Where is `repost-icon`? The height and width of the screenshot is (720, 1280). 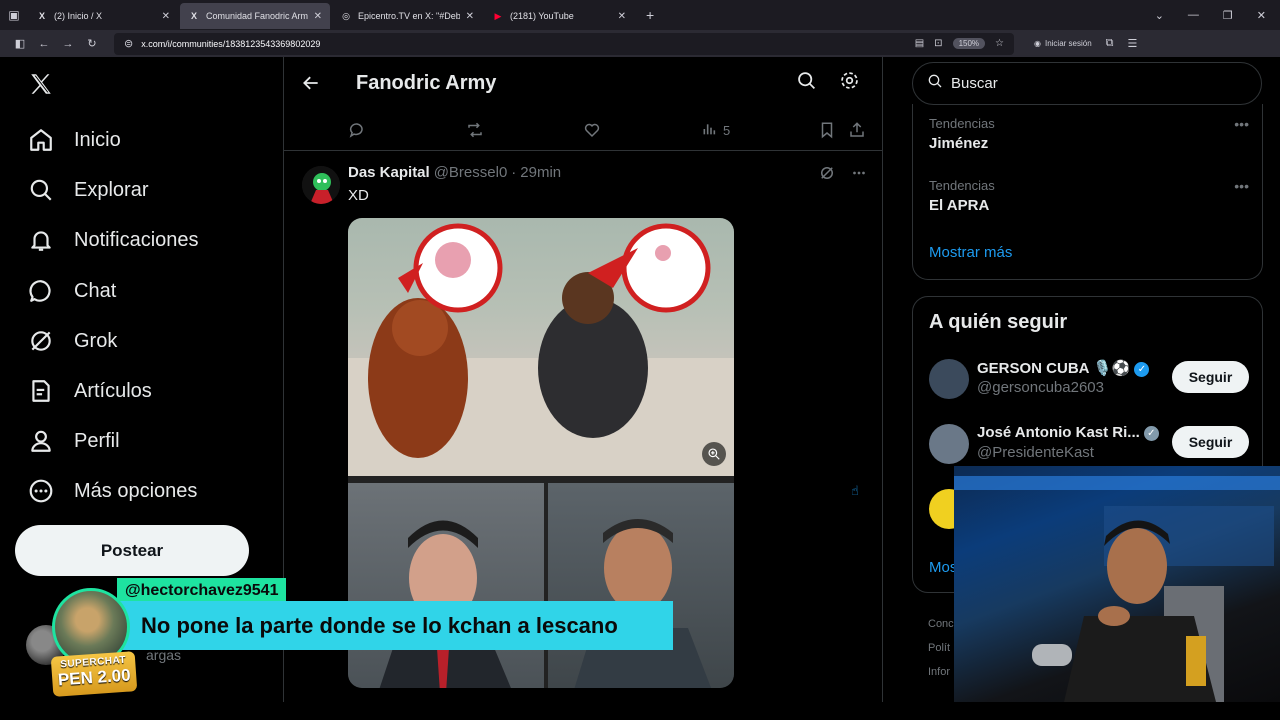
repost-icon is located at coordinates (475, 130).